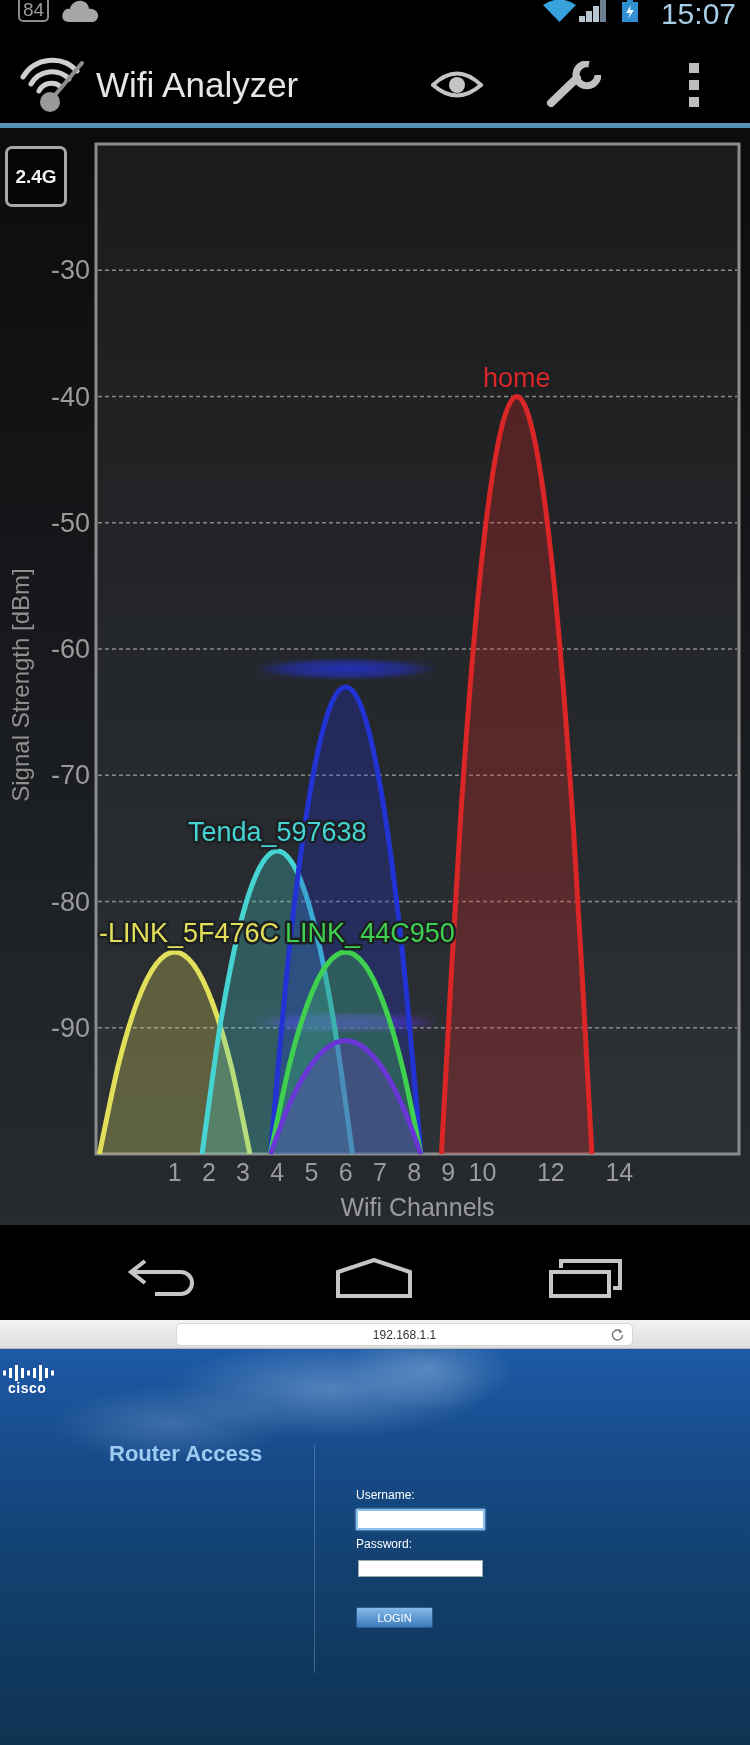 The width and height of the screenshot is (750, 1745). Describe the element at coordinates (374, 1277) in the screenshot. I see `home-icon` at that location.